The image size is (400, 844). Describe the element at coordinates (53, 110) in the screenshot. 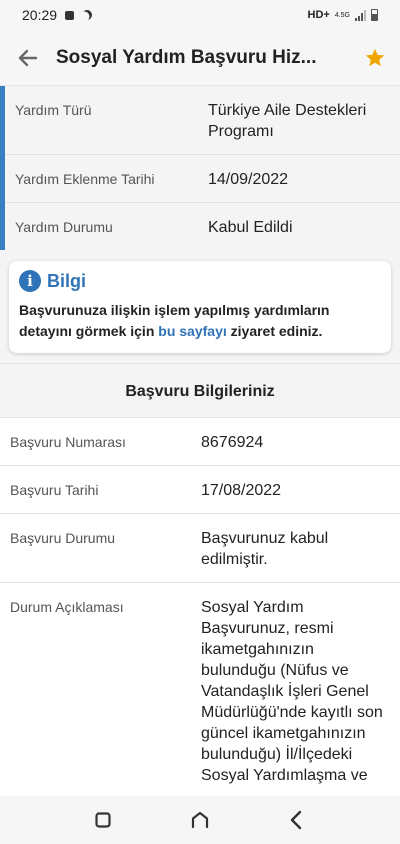

I see `summary-label: Yardım Türü` at that location.